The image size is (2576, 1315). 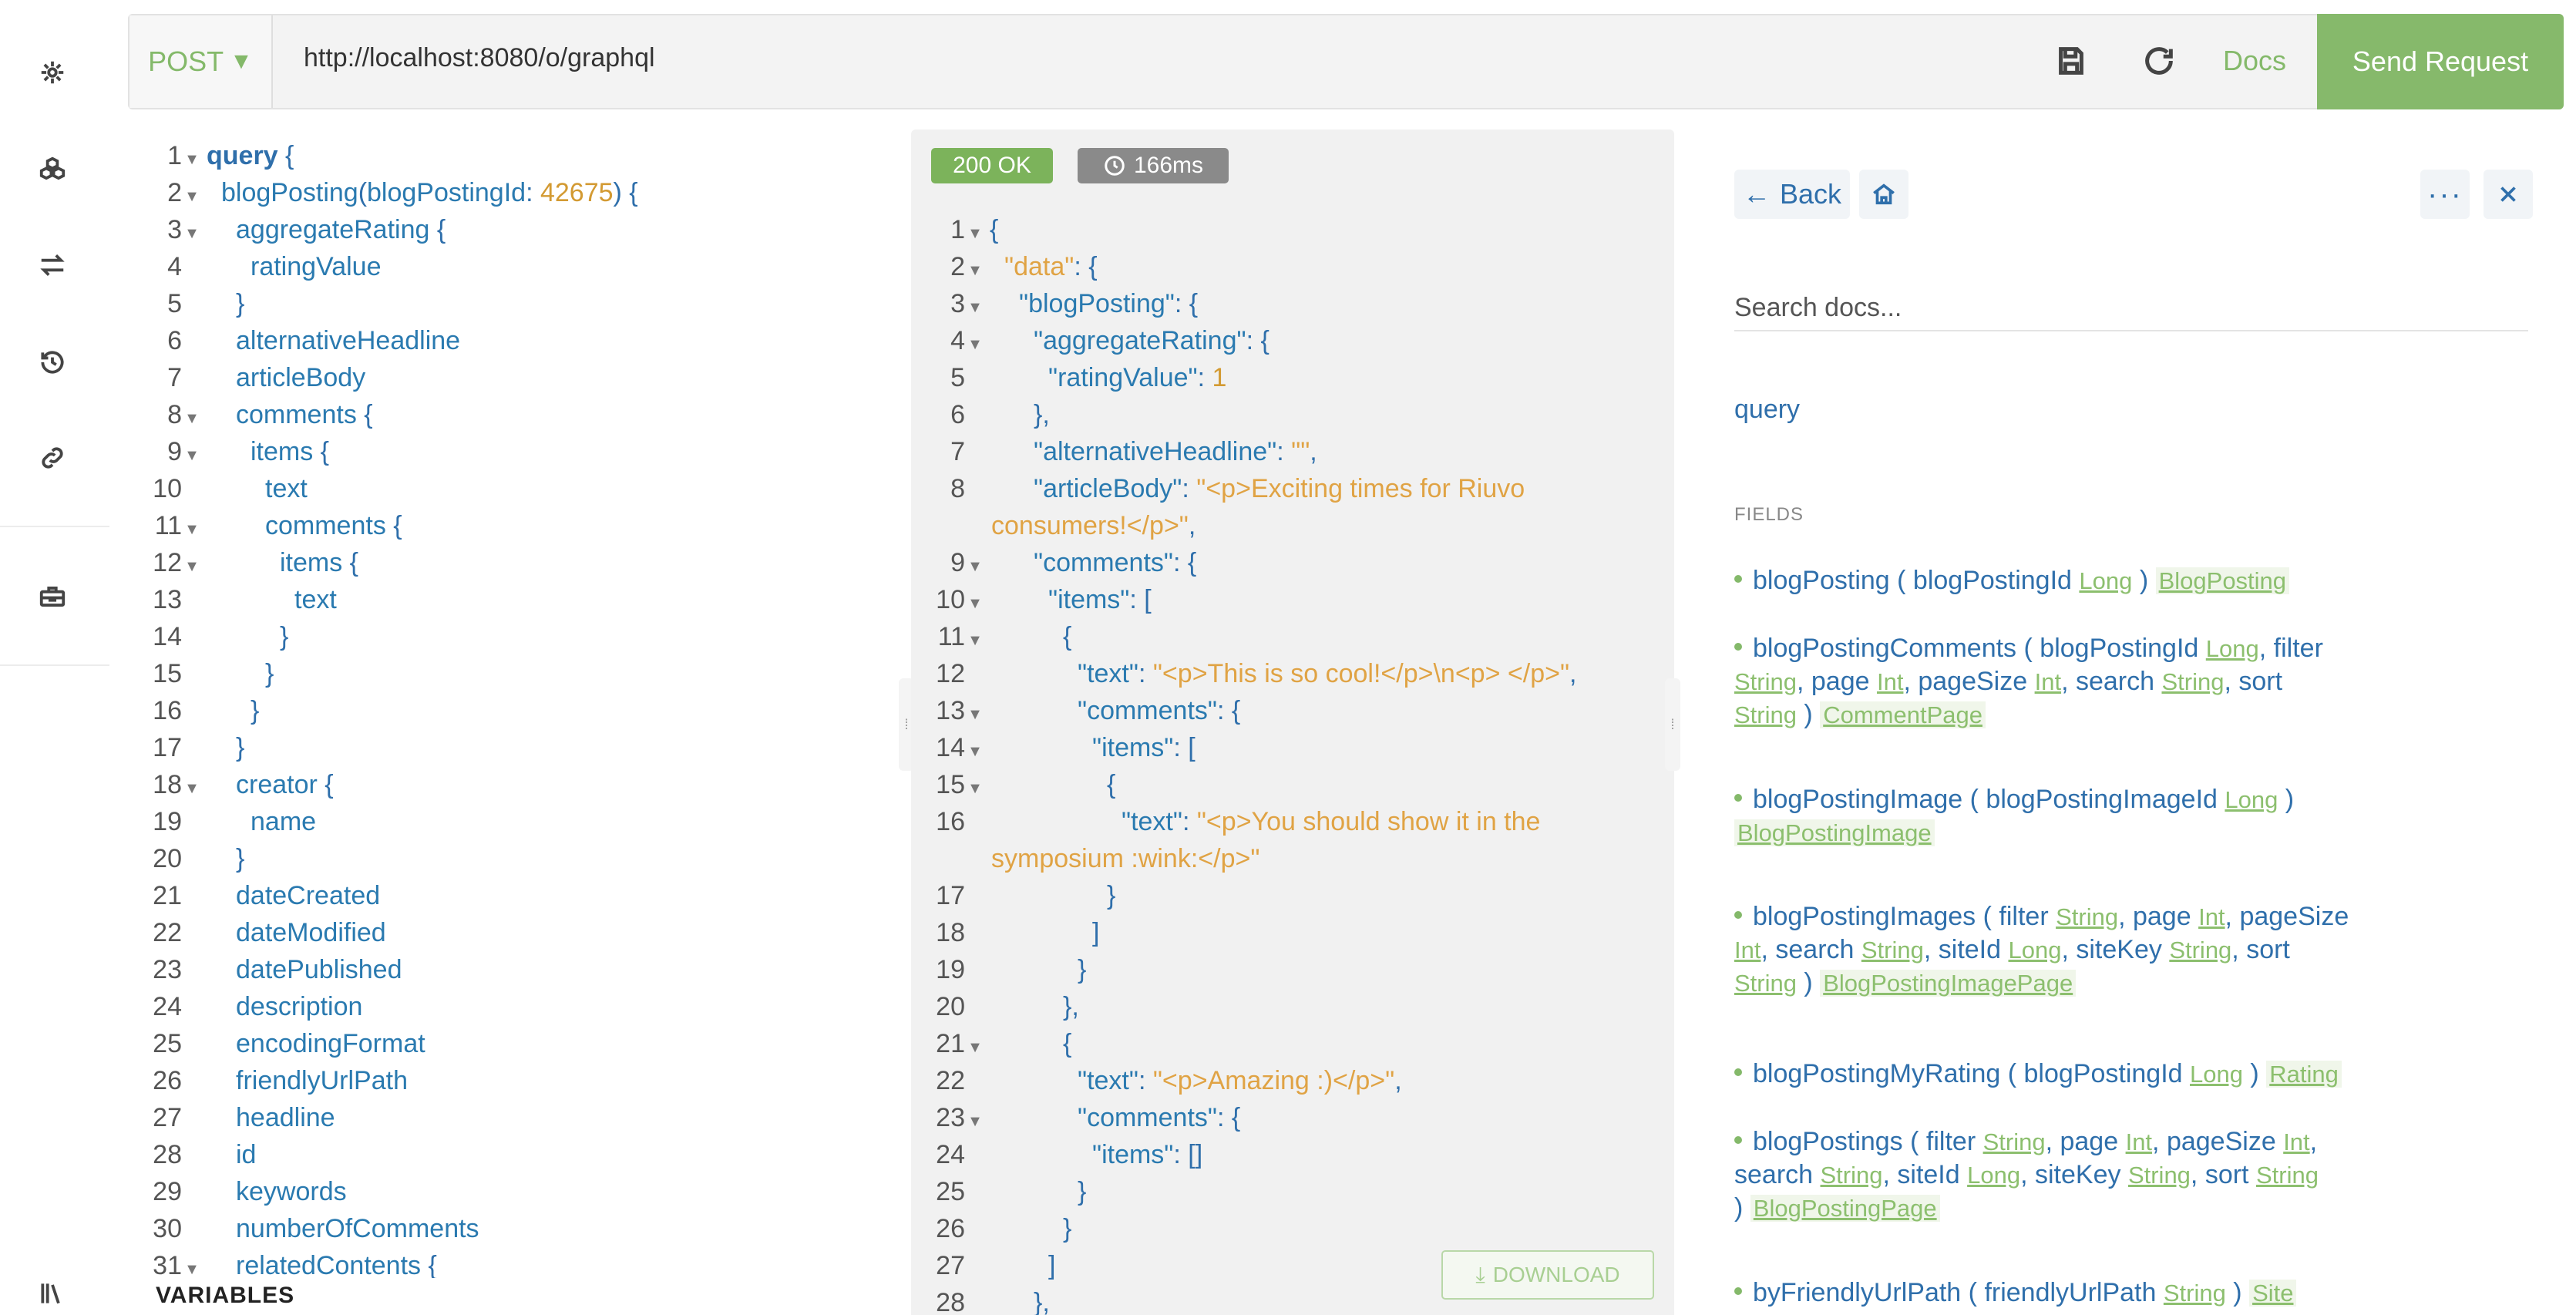 I want to click on code-line: 5}, so click(x=513, y=303).